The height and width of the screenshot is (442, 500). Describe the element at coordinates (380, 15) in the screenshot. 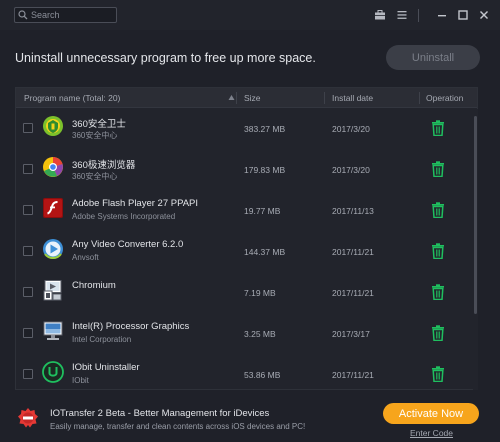

I see `toolbox-icon` at that location.